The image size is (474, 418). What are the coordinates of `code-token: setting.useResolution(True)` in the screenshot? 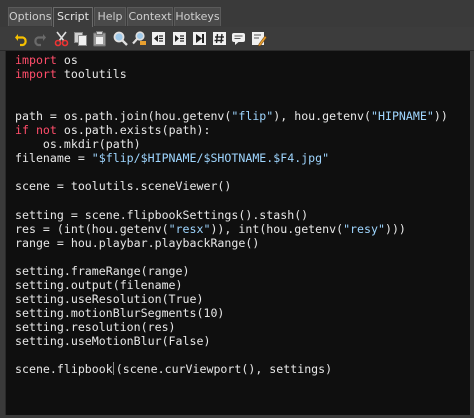 It's located at (109, 298).